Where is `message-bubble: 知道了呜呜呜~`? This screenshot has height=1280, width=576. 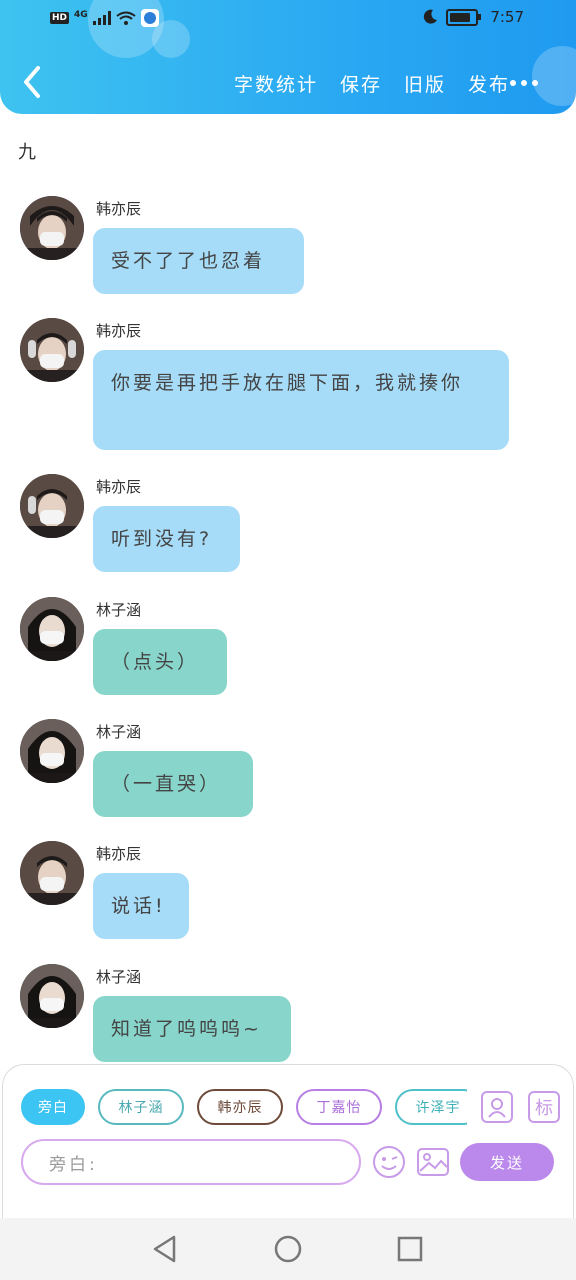
message-bubble: 知道了呜呜呜~ is located at coordinates (192, 1029).